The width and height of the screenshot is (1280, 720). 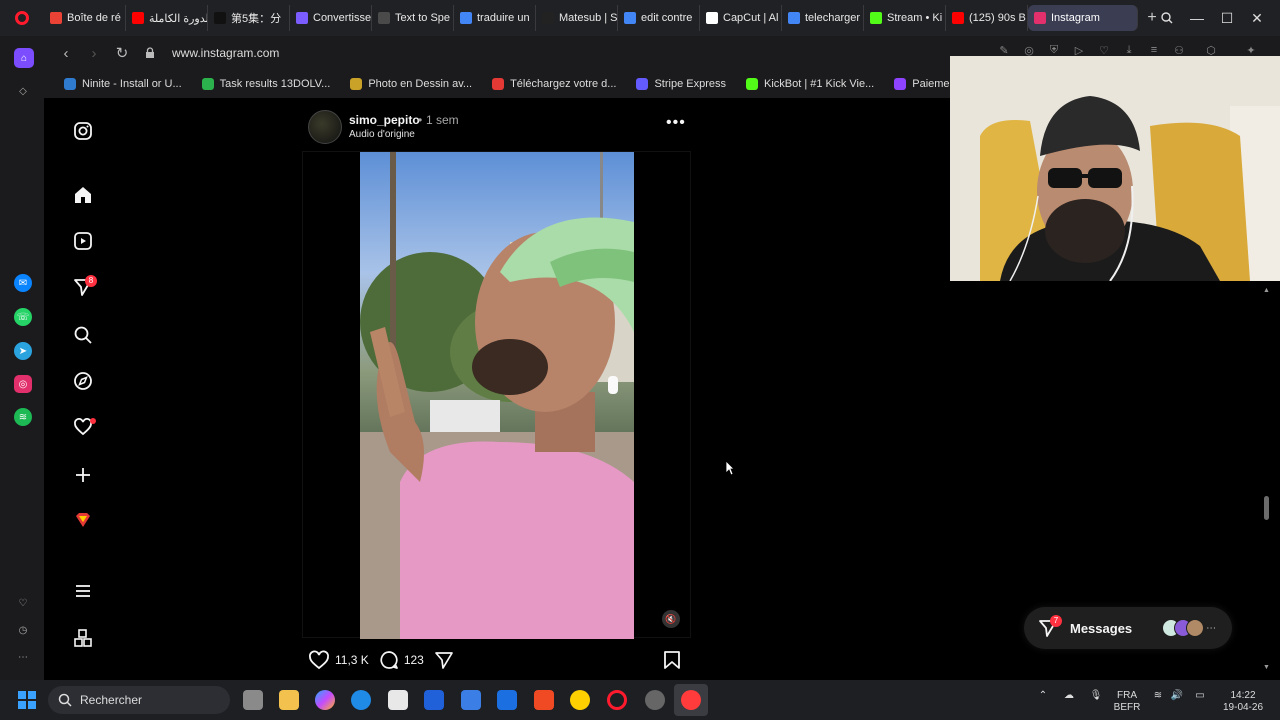 What do you see at coordinates (23, 630) in the screenshot?
I see `history-icon: ◷` at bounding box center [23, 630].